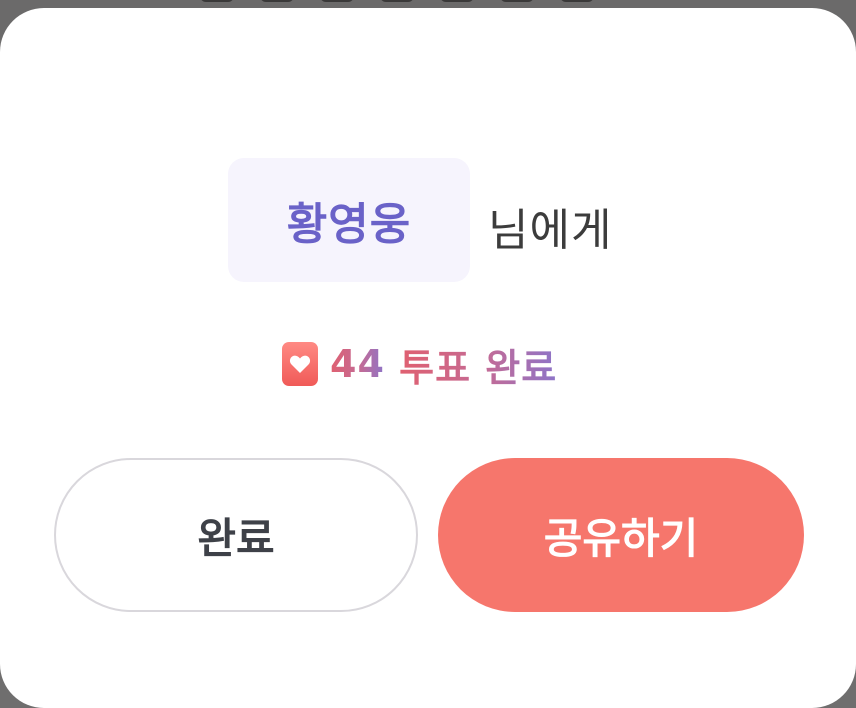  Describe the element at coordinates (300, 364) in the screenshot. I see `heart-icon` at that location.